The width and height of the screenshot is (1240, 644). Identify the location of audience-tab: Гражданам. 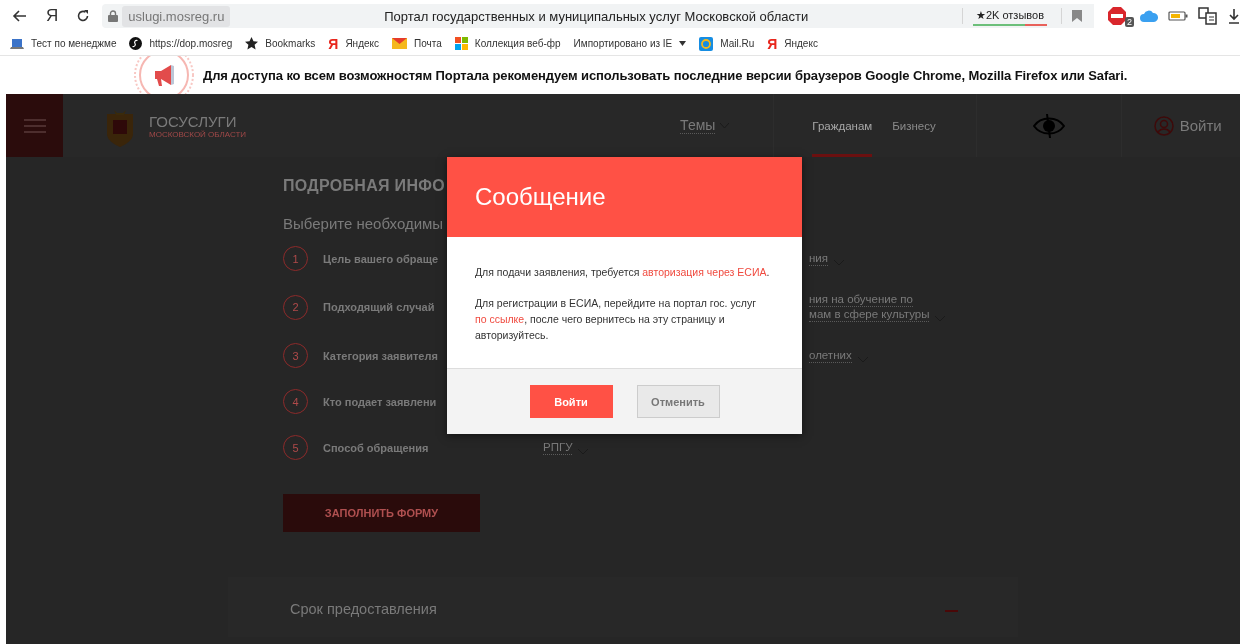
(842, 127).